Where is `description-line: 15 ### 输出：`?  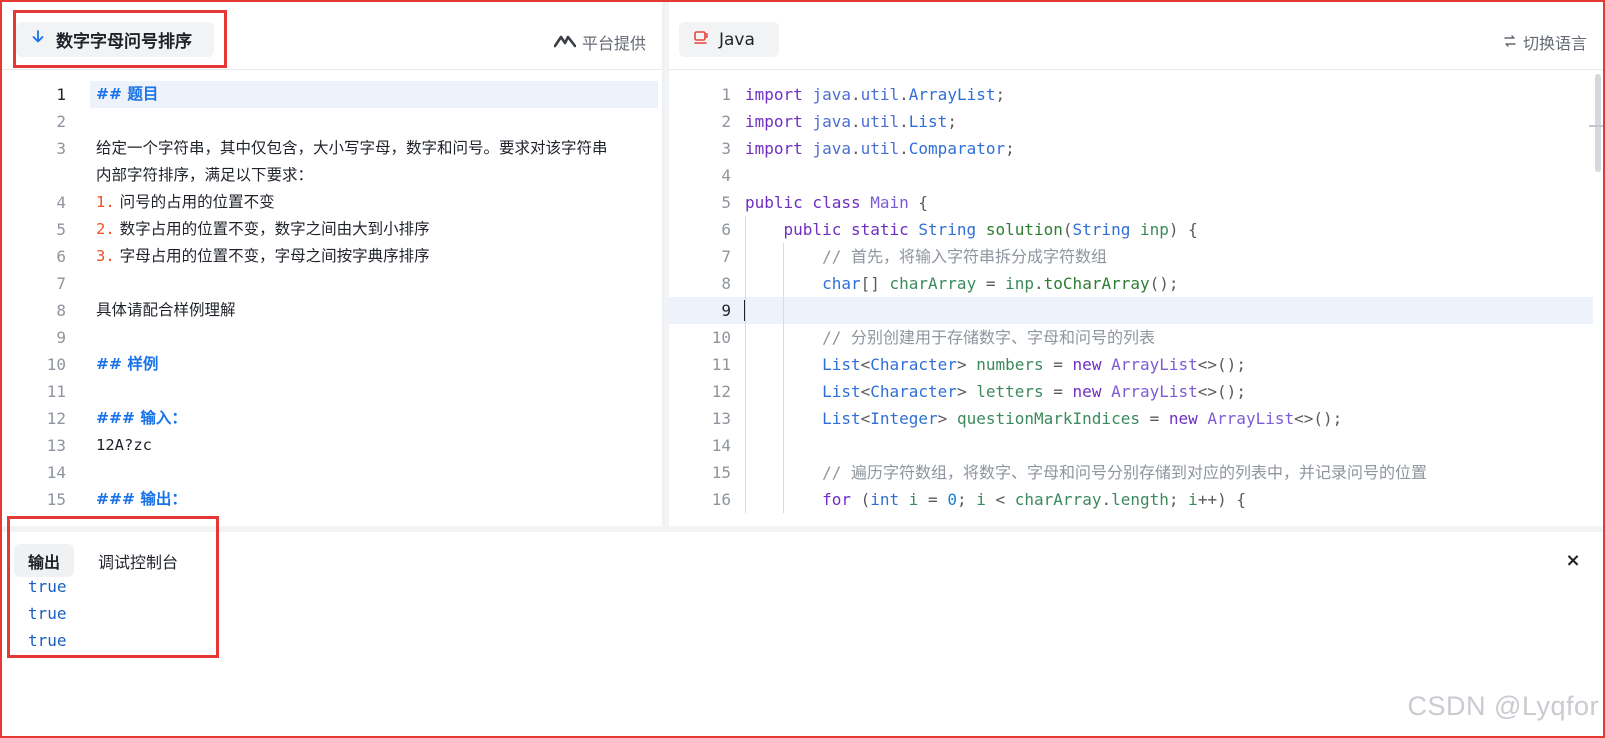
description-line: 15 ### 输出： is located at coordinates (332, 499).